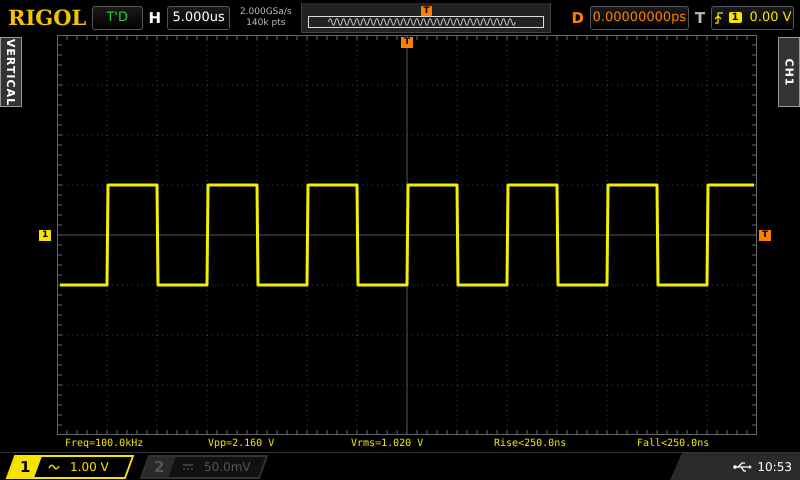  I want to click on channel-button: 1 1.00 V, so click(70, 466).